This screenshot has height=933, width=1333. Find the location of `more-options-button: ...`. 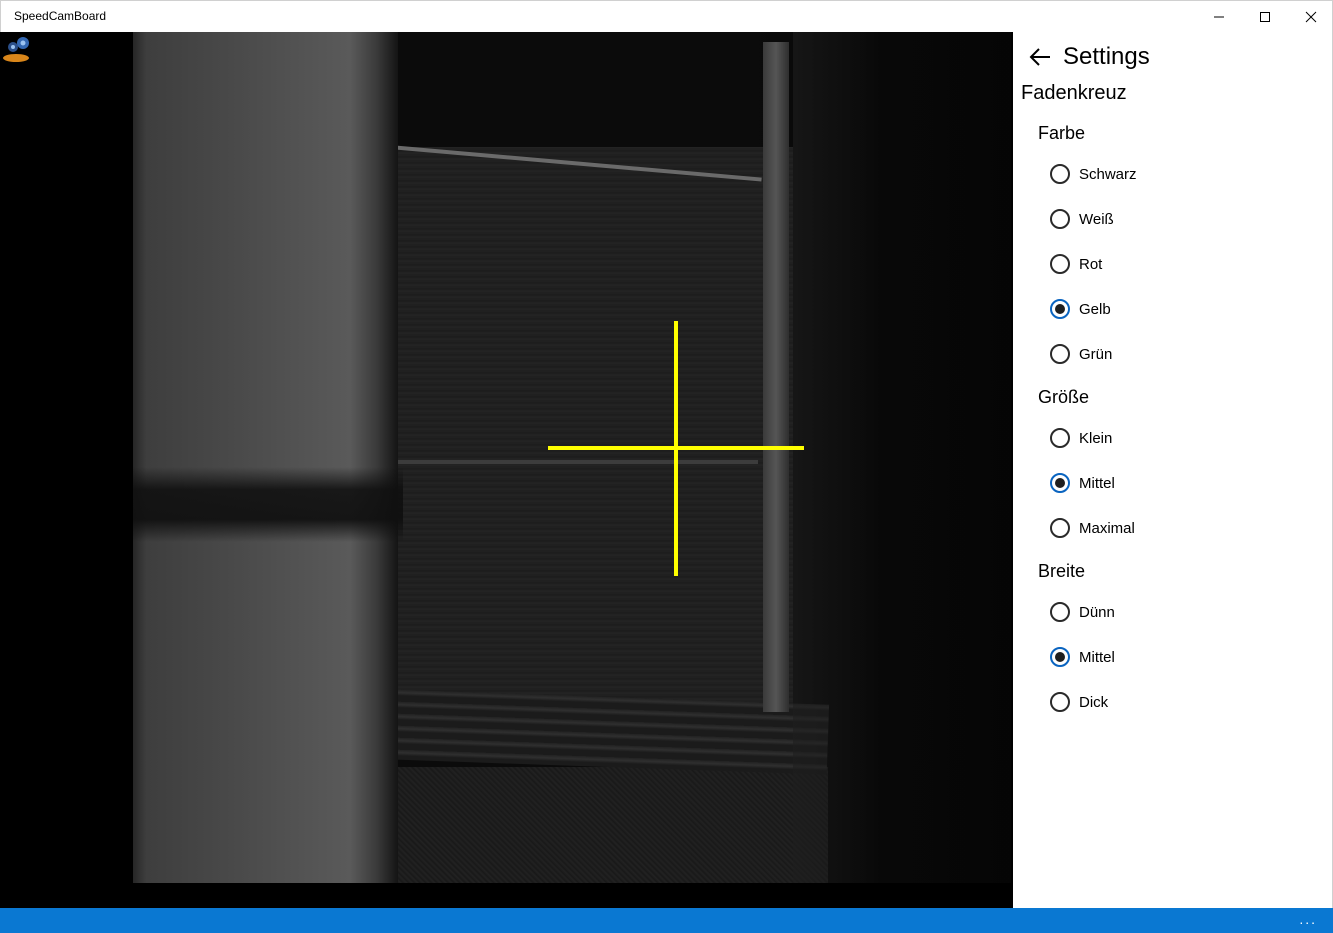

more-options-button: ... is located at coordinates (1308, 919).